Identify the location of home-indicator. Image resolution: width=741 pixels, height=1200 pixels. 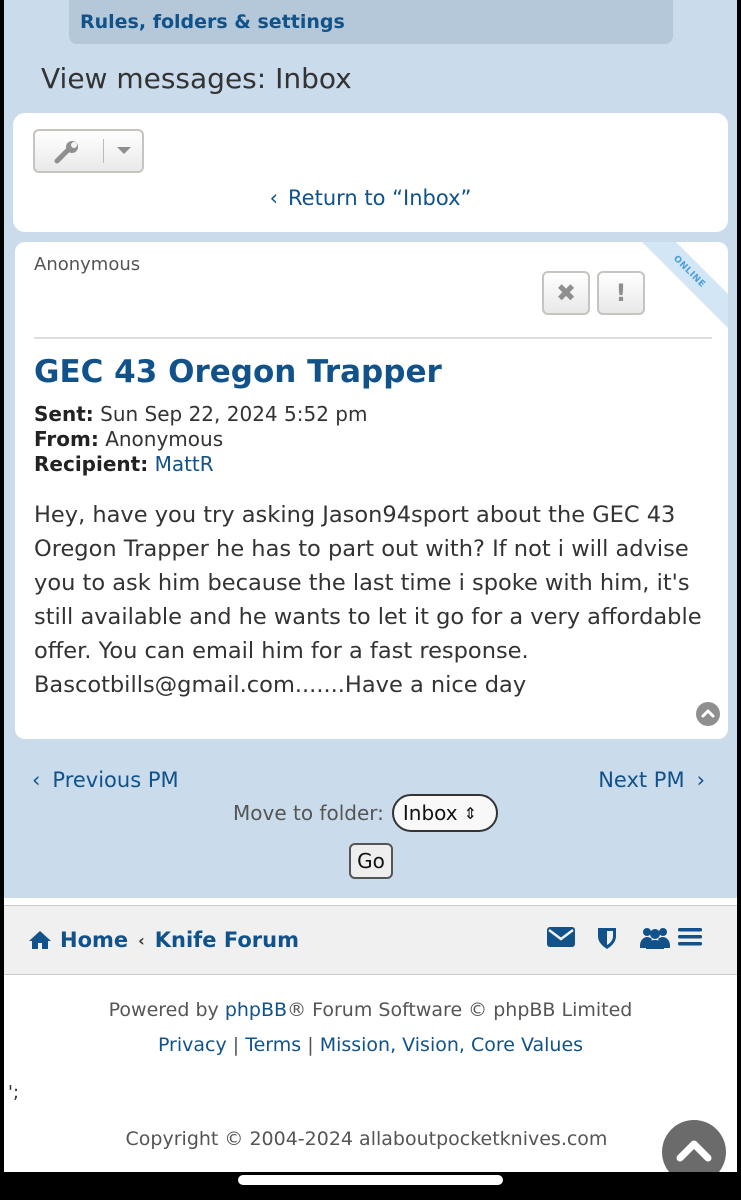
(370, 1180).